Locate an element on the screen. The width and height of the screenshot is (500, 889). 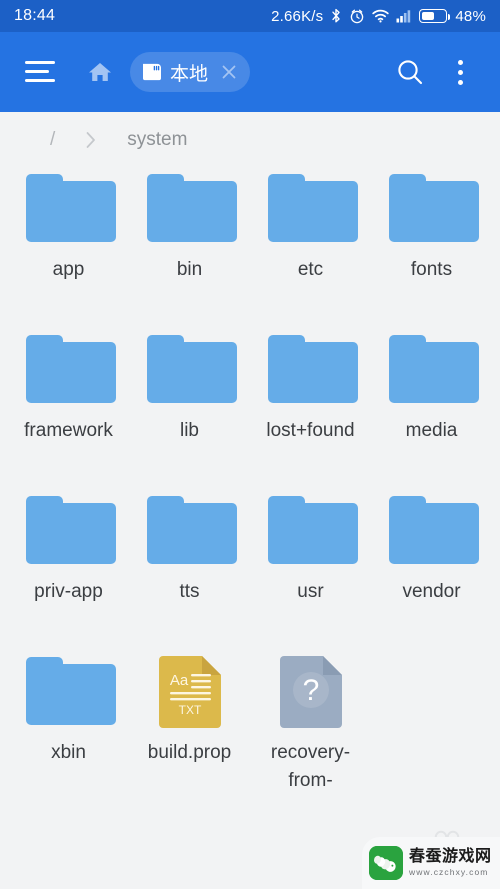
grid-item-label: lib is located at coordinates (189, 430).